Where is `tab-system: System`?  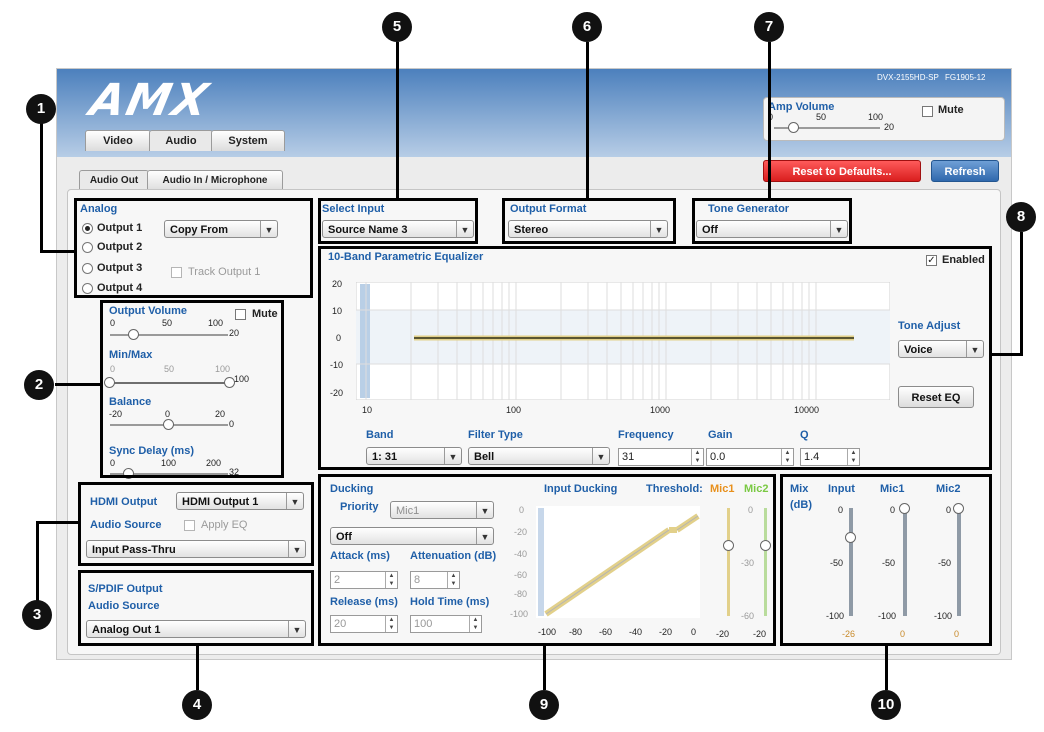
tab-system: System is located at coordinates (248, 140).